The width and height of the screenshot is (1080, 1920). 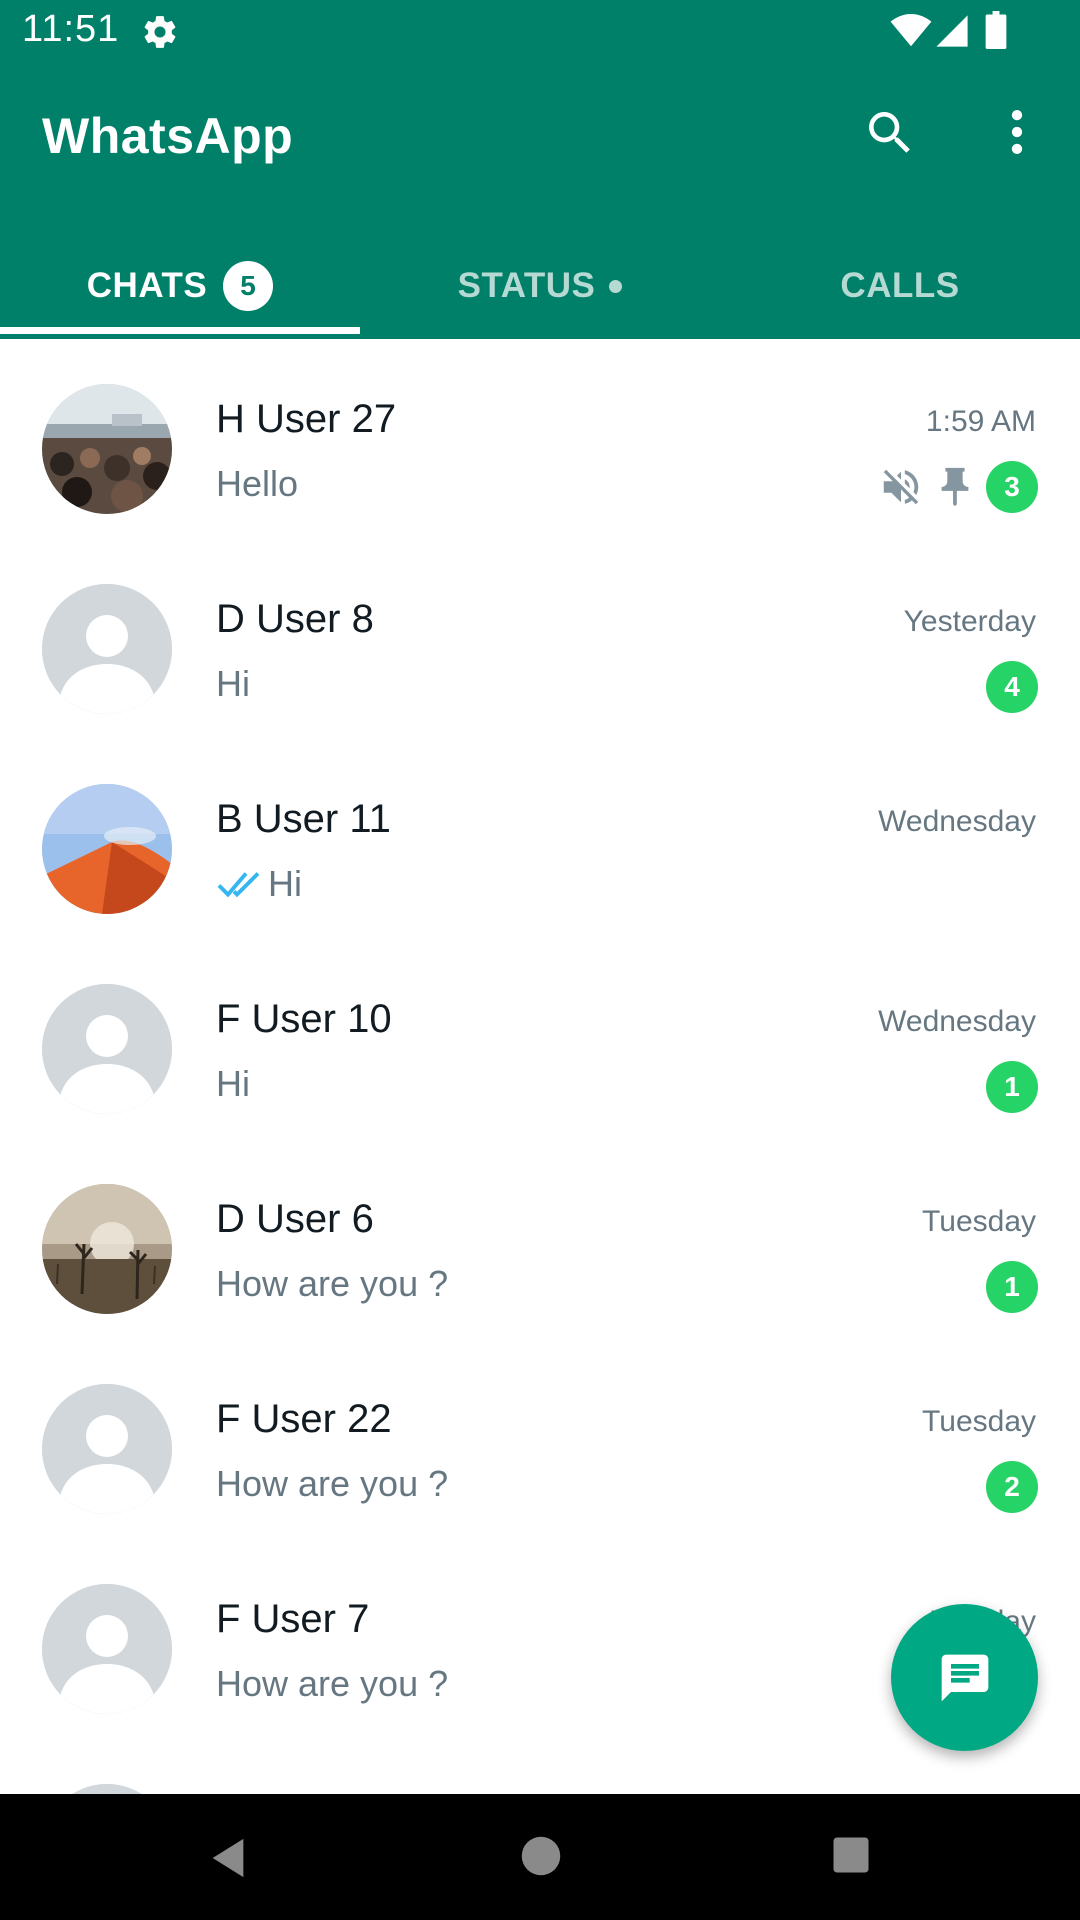 I want to click on gear-icon, so click(x=160, y=32).